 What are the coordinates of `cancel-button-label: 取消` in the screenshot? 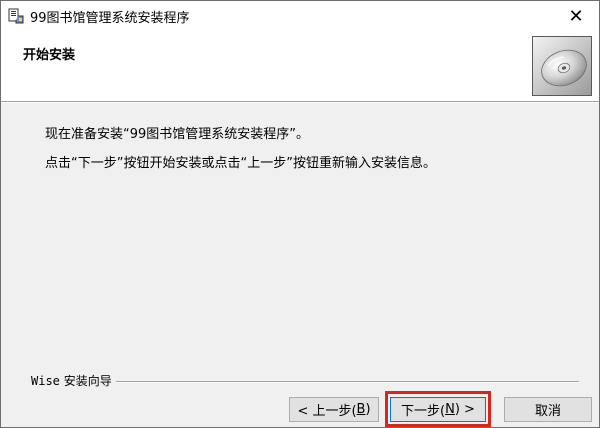 It's located at (547, 411).